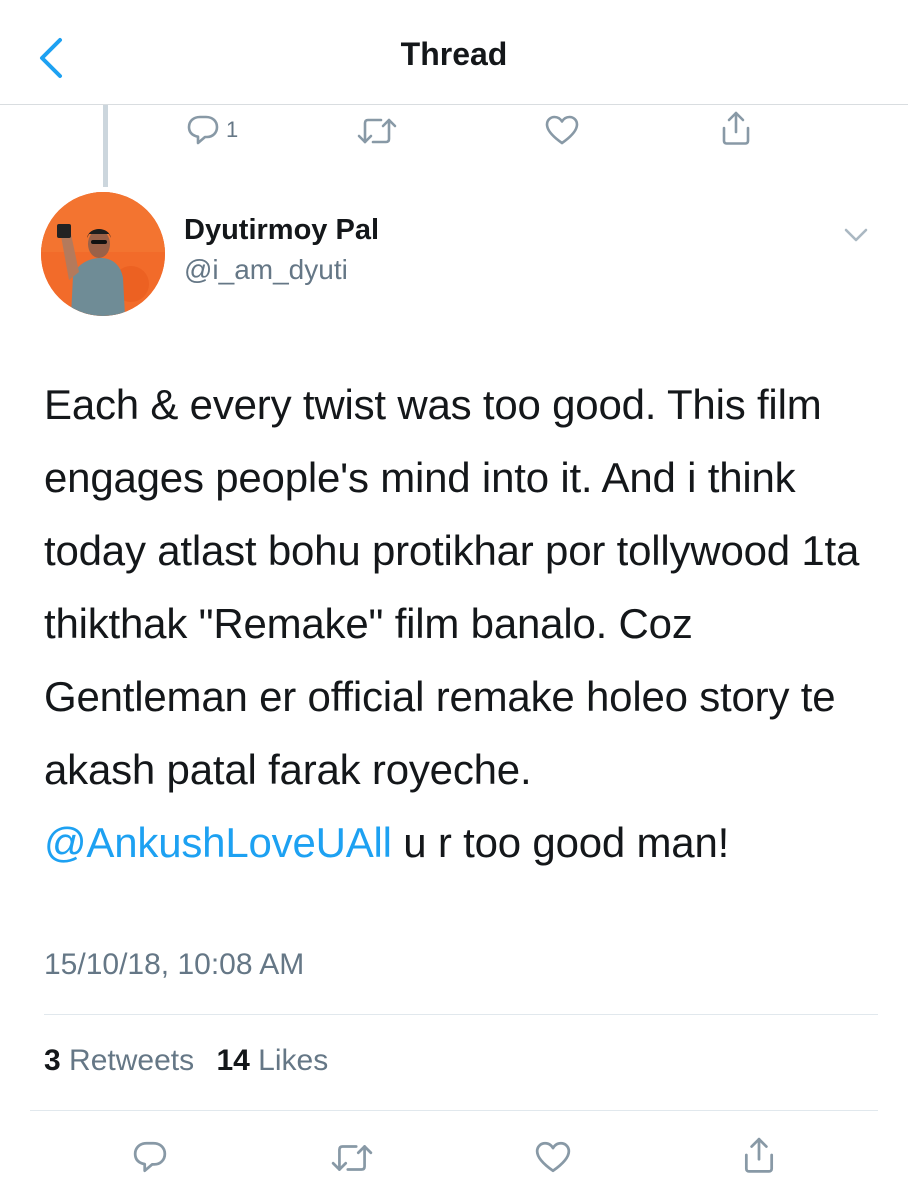 The height and width of the screenshot is (1200, 908). What do you see at coordinates (454, 1161) in the screenshot?
I see `tweet-action-bar` at bounding box center [454, 1161].